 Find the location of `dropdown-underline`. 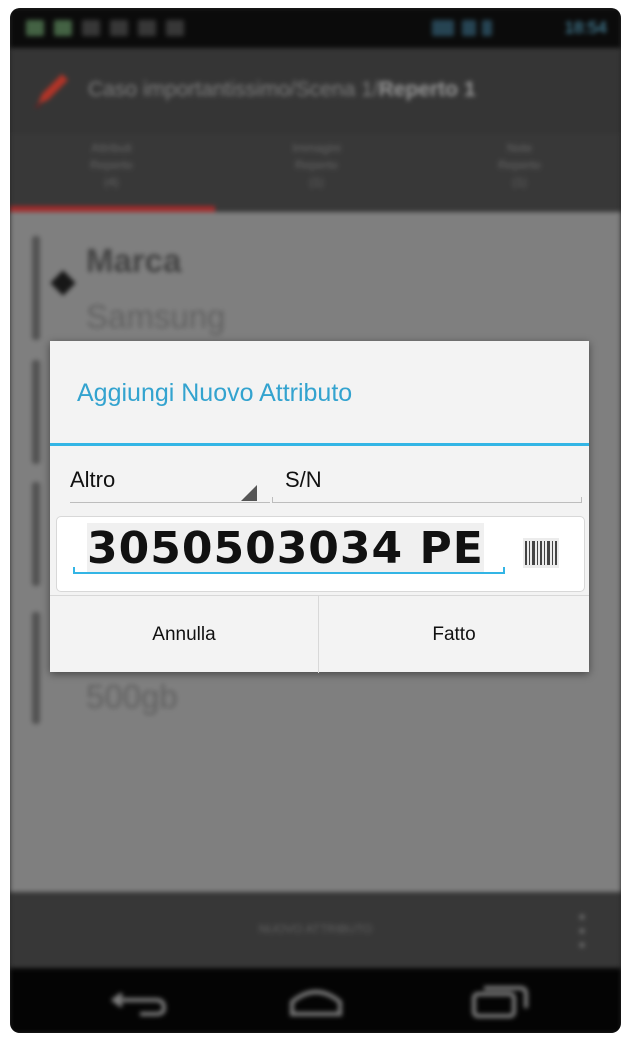

dropdown-underline is located at coordinates (170, 502).